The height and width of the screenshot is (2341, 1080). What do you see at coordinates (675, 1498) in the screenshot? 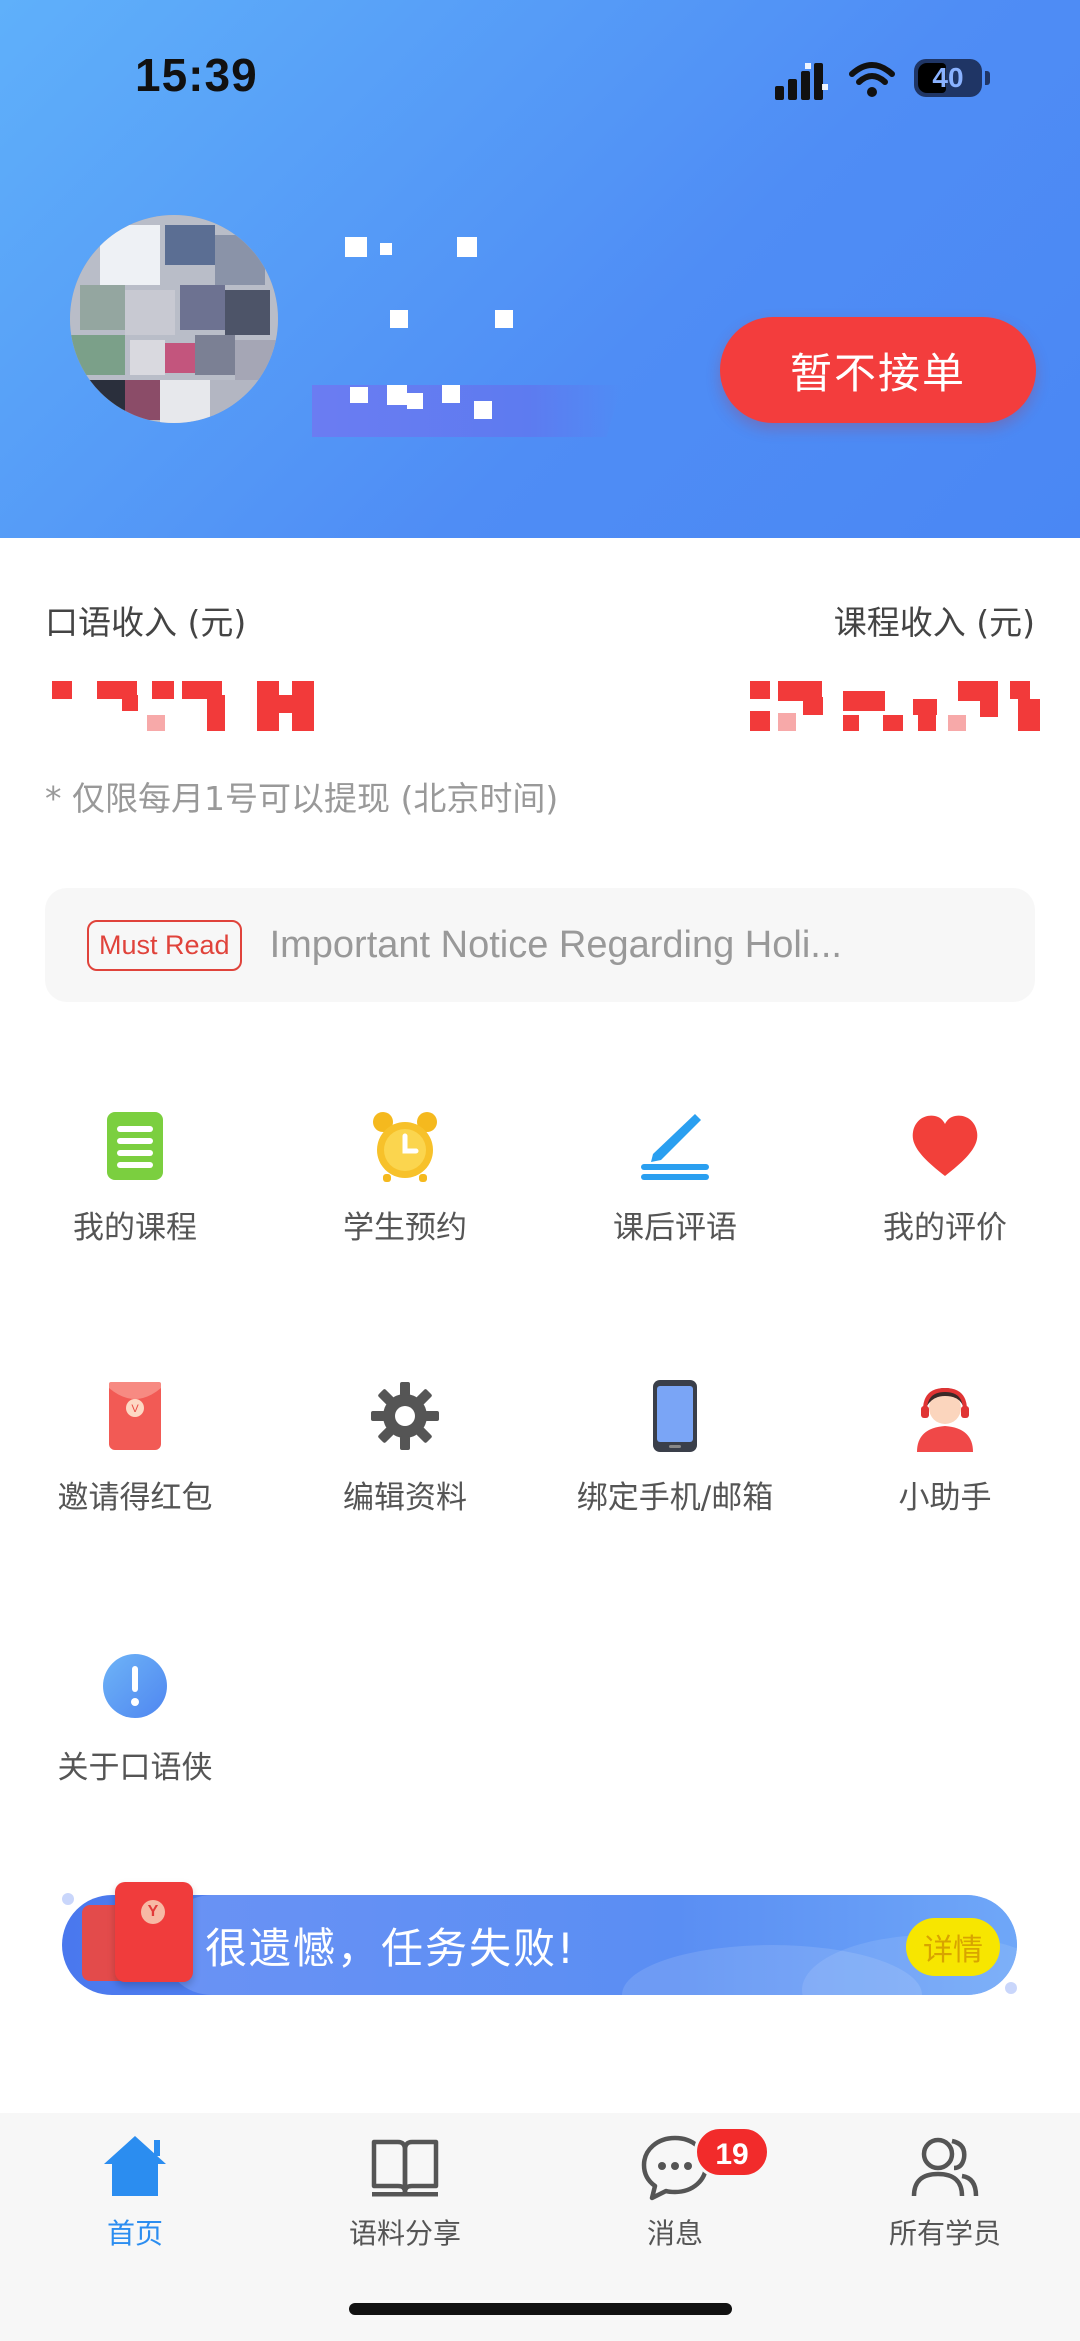
I see `menu-label: 绑定手机/邮箱` at bounding box center [675, 1498].